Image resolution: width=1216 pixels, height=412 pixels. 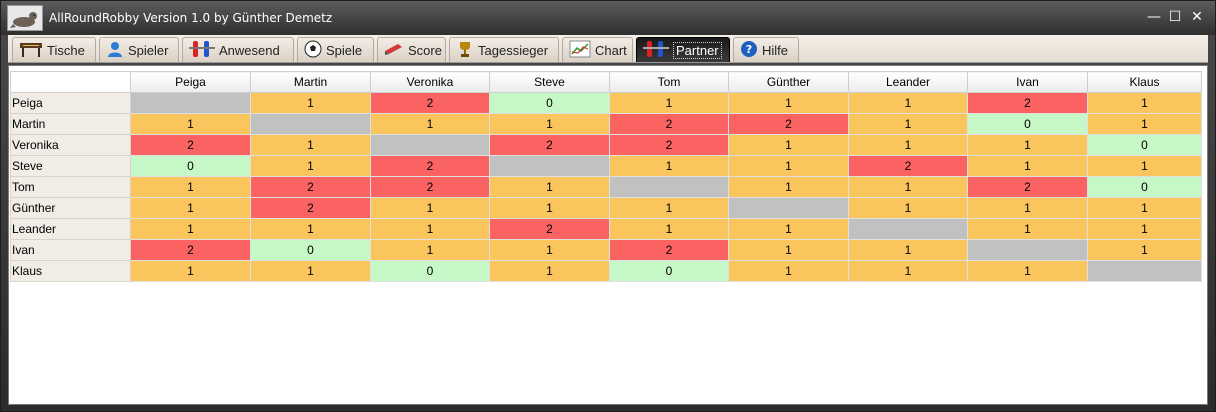 What do you see at coordinates (504, 49) in the screenshot?
I see `tab-tagessieger: Tagessieger` at bounding box center [504, 49].